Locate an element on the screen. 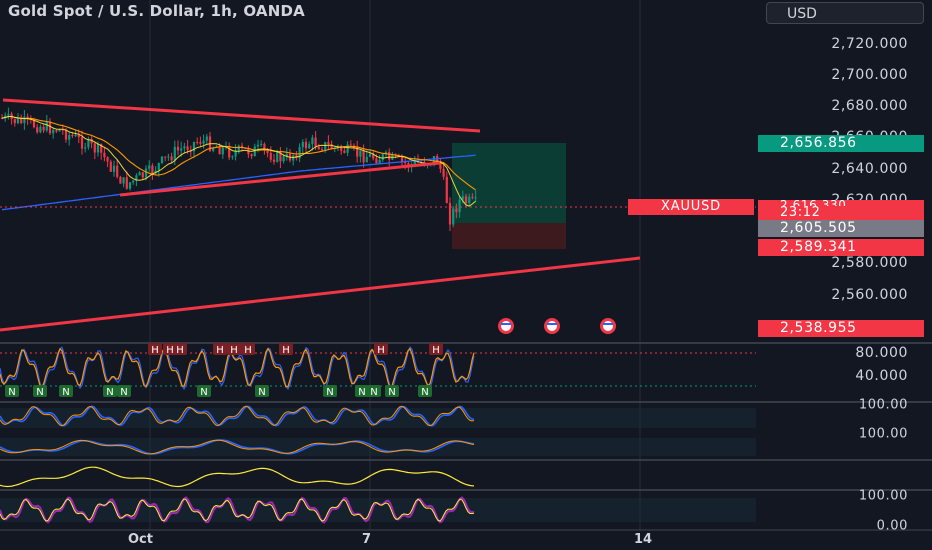 The height and width of the screenshot is (550, 932). symbol-tag: XAUUSD is located at coordinates (691, 207).